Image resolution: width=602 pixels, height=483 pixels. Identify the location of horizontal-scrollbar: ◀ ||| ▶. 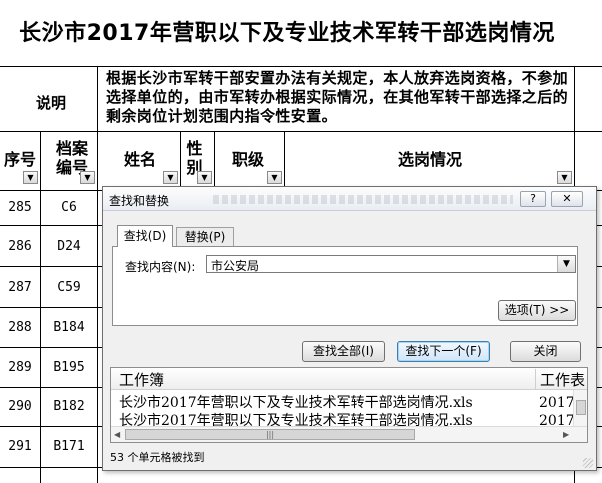
(349, 434).